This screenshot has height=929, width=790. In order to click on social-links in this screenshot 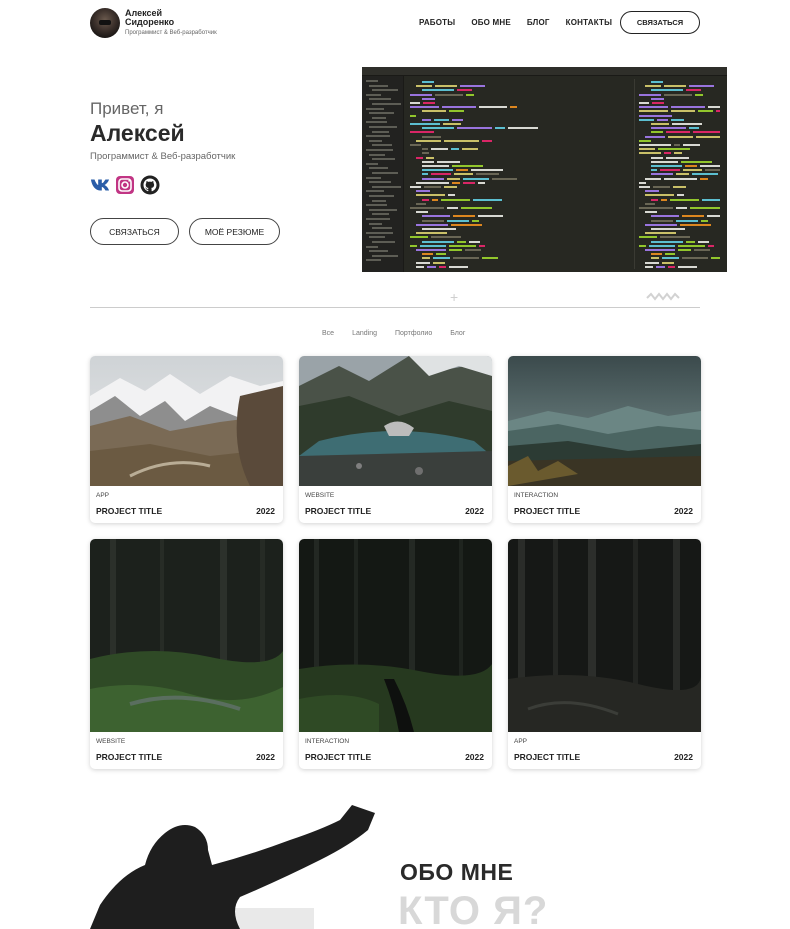, I will do `click(125, 185)`.